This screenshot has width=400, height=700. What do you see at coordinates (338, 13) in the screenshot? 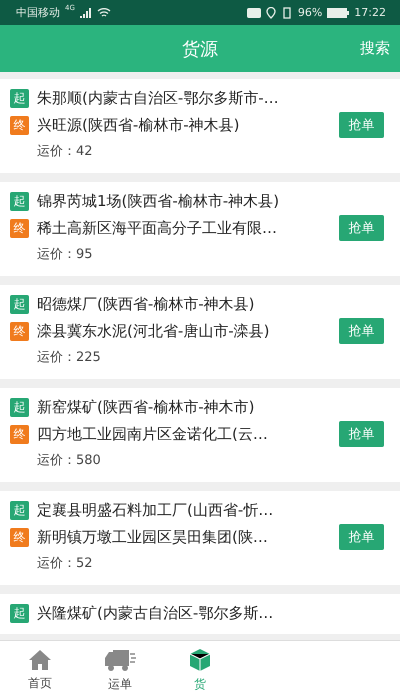
I see `battery-icon` at bounding box center [338, 13].